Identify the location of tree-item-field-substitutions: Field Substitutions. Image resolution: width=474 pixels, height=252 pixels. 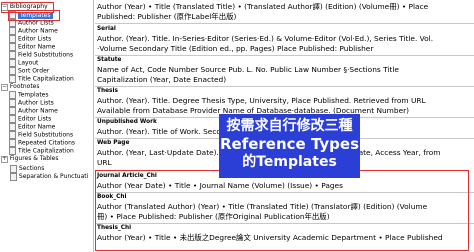
(41, 55).